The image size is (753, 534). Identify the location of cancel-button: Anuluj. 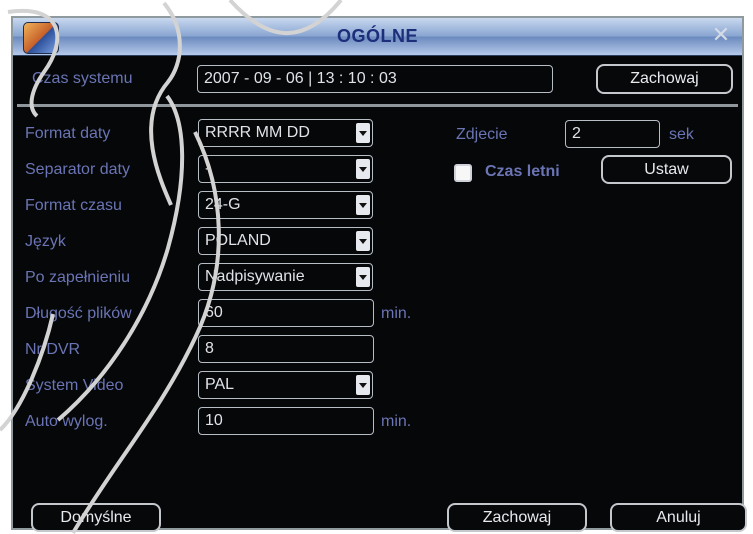
(678, 517).